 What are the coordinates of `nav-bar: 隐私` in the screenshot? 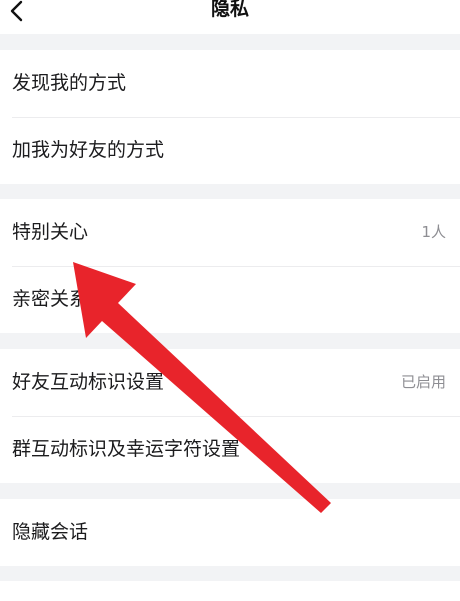 It's located at (230, 17).